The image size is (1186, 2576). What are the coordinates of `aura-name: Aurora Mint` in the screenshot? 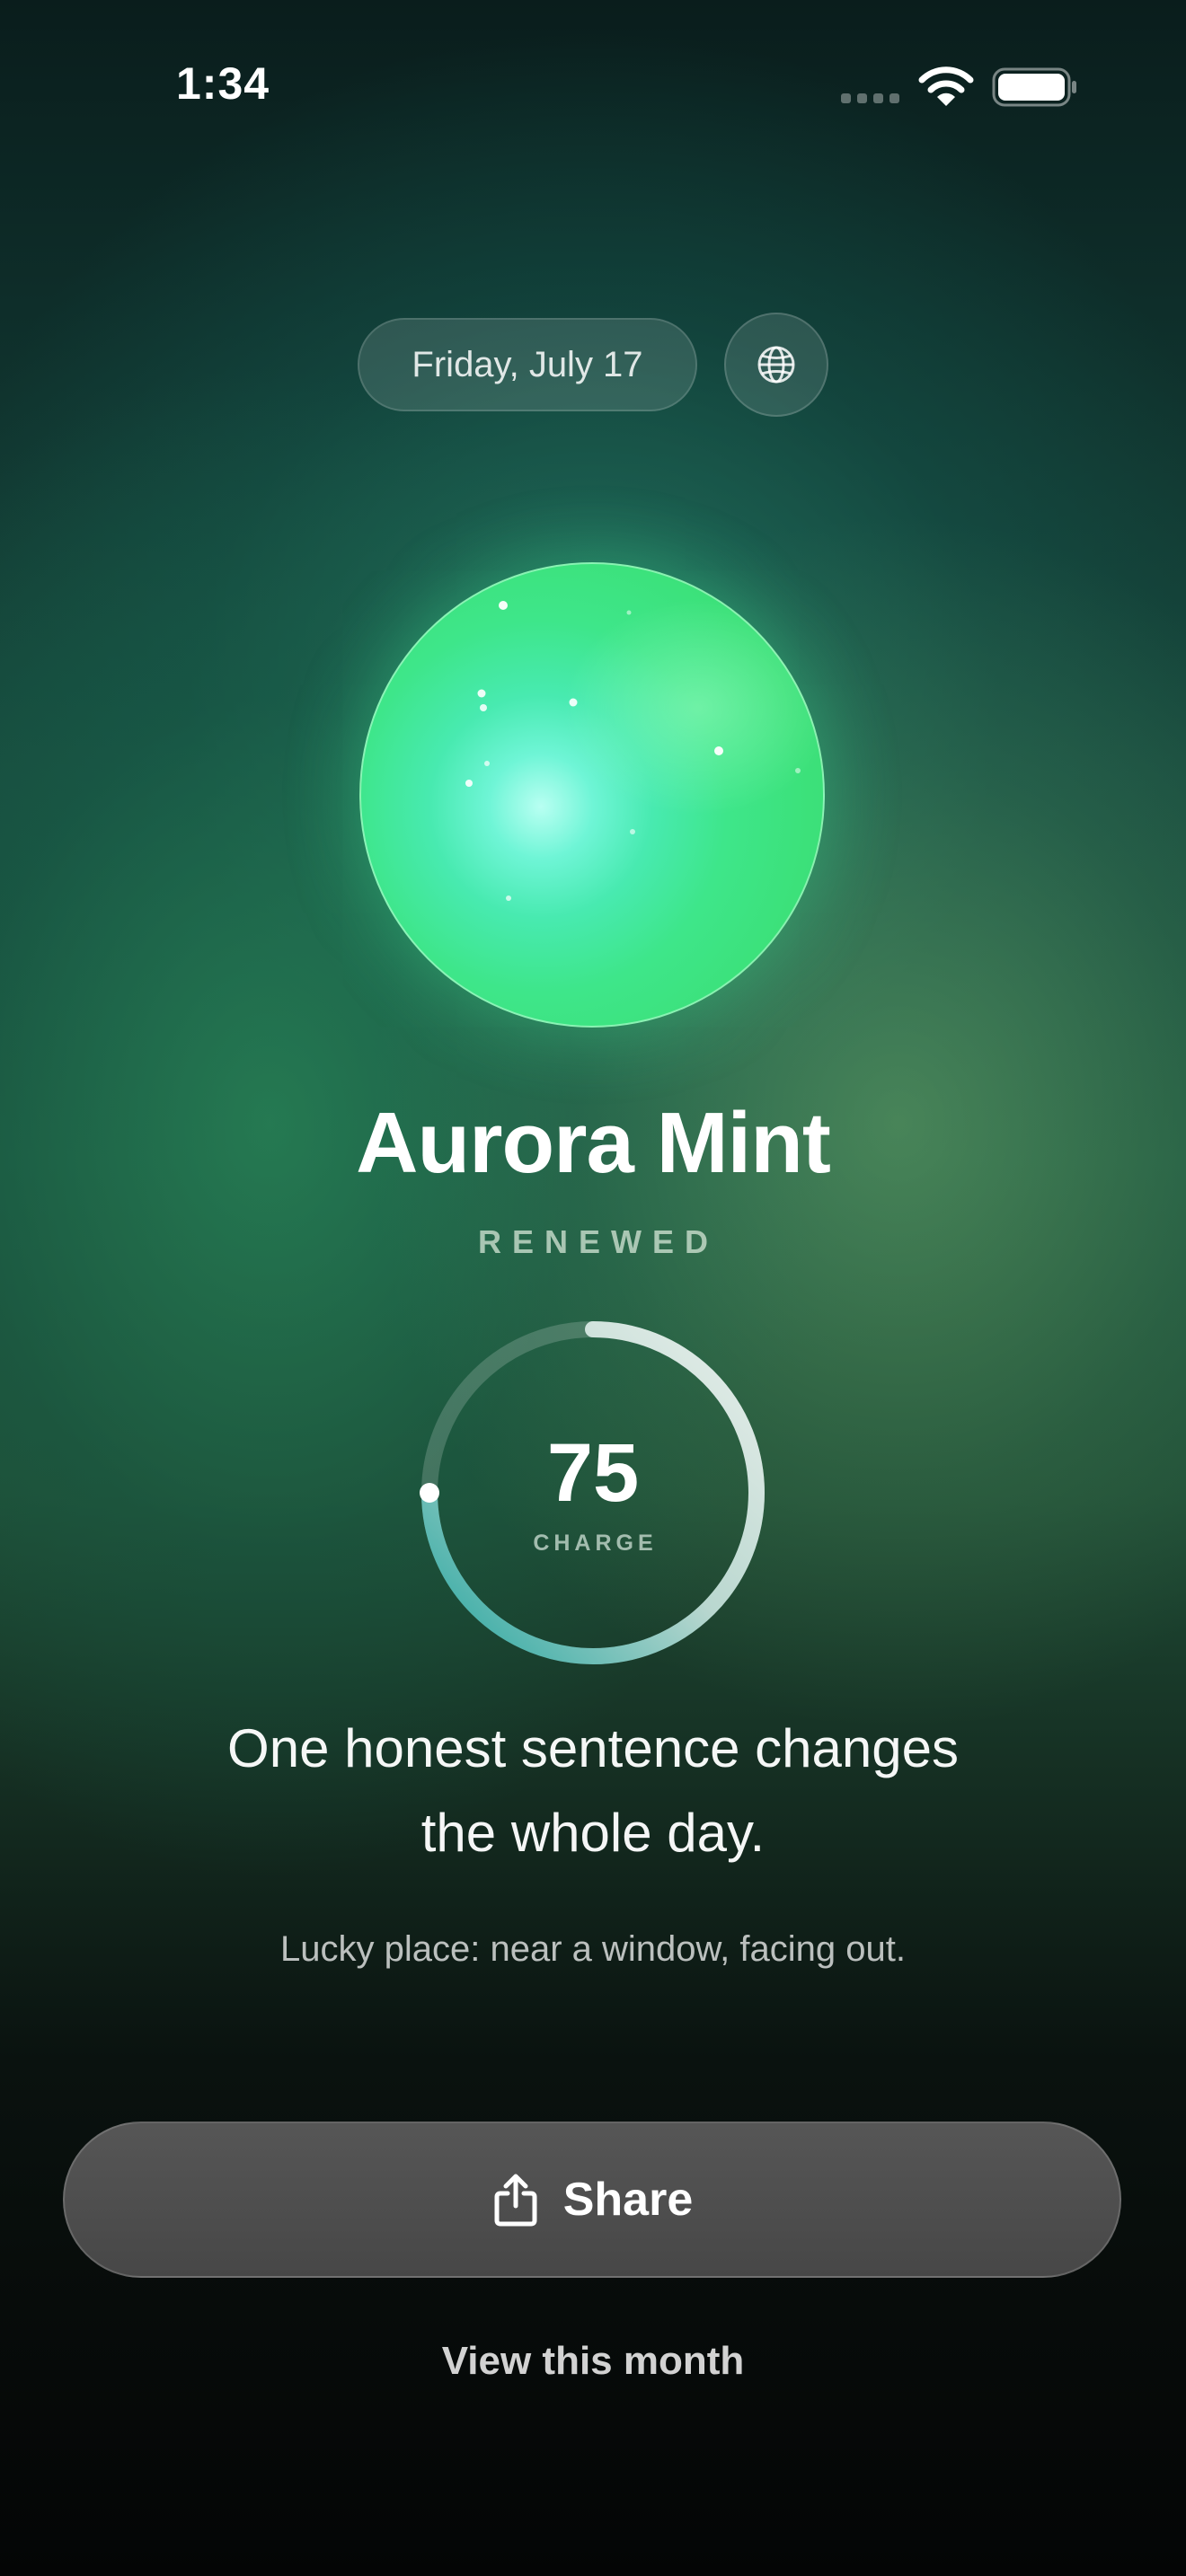 It's located at (593, 1143).